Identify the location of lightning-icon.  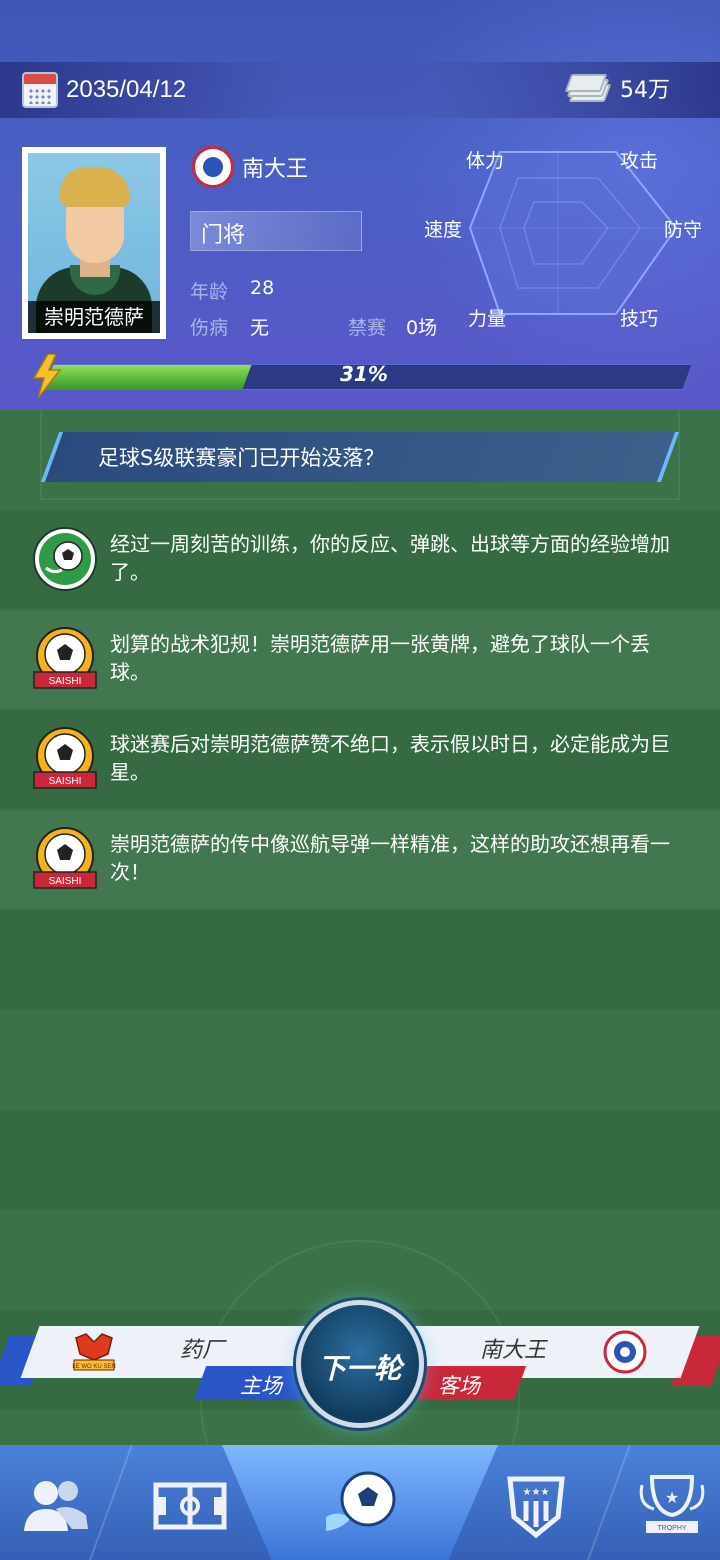
(47, 376).